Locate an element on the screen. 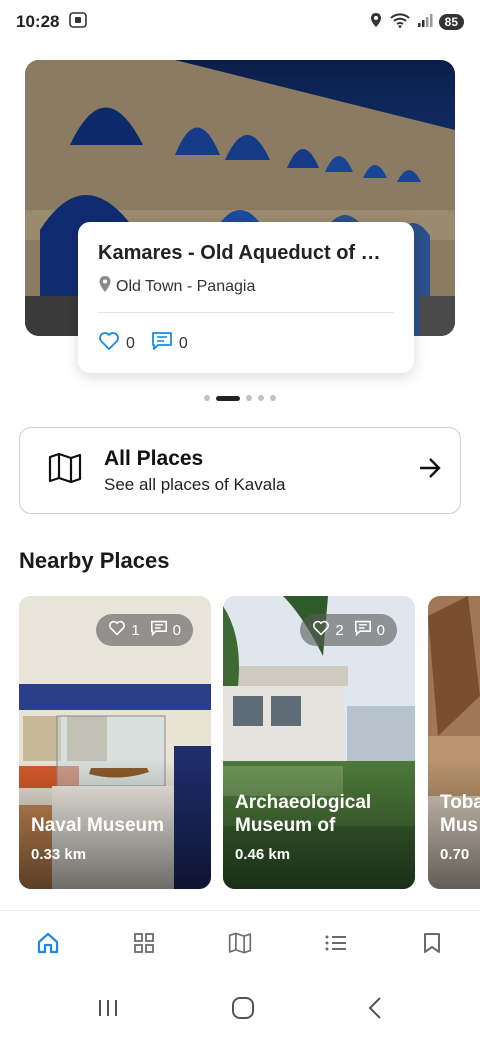 This screenshot has width=480, height=1040. nav-categories is located at coordinates (144, 946).